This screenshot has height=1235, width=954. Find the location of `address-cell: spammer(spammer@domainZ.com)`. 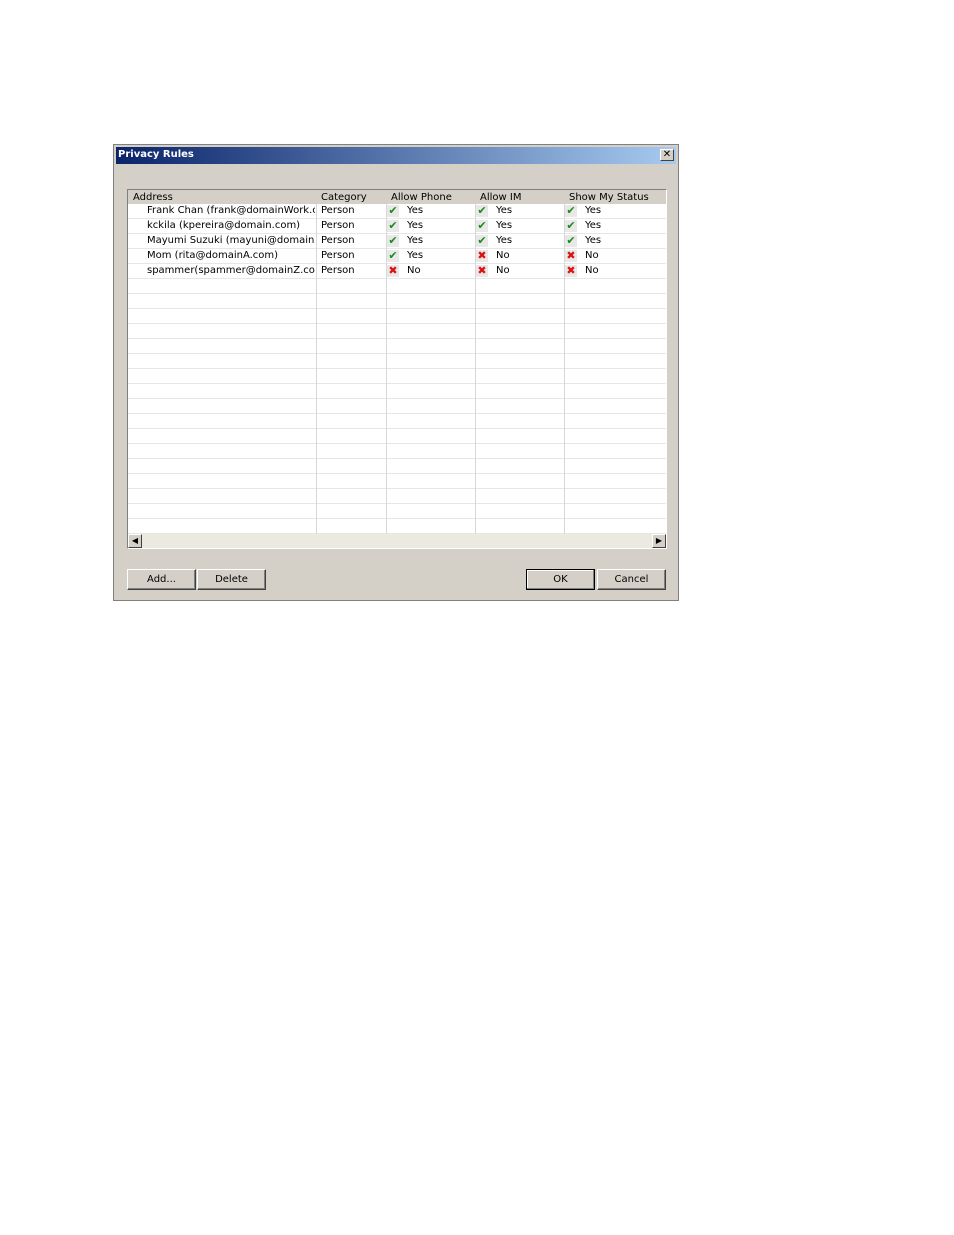

address-cell: spammer(spammer@domainZ.com) is located at coordinates (231, 270).